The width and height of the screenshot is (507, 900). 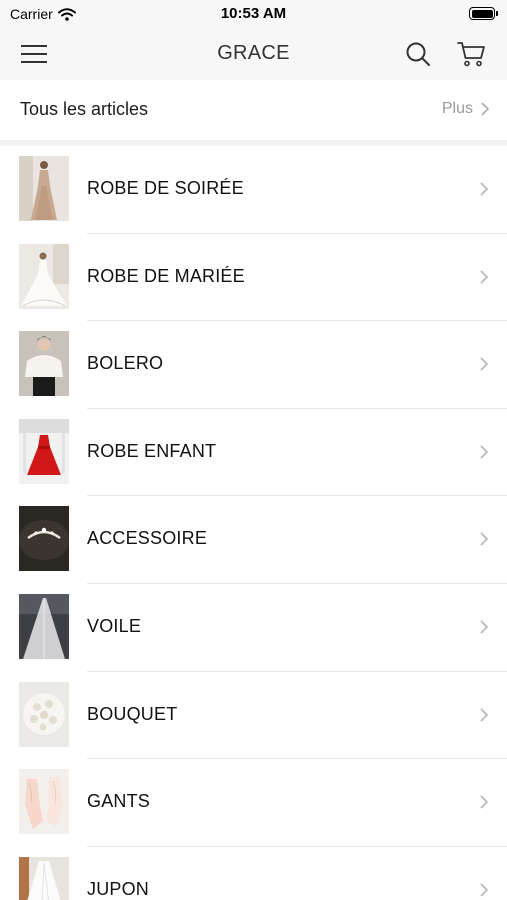 What do you see at coordinates (84, 109) in the screenshot?
I see `section-title: Tous les articles` at bounding box center [84, 109].